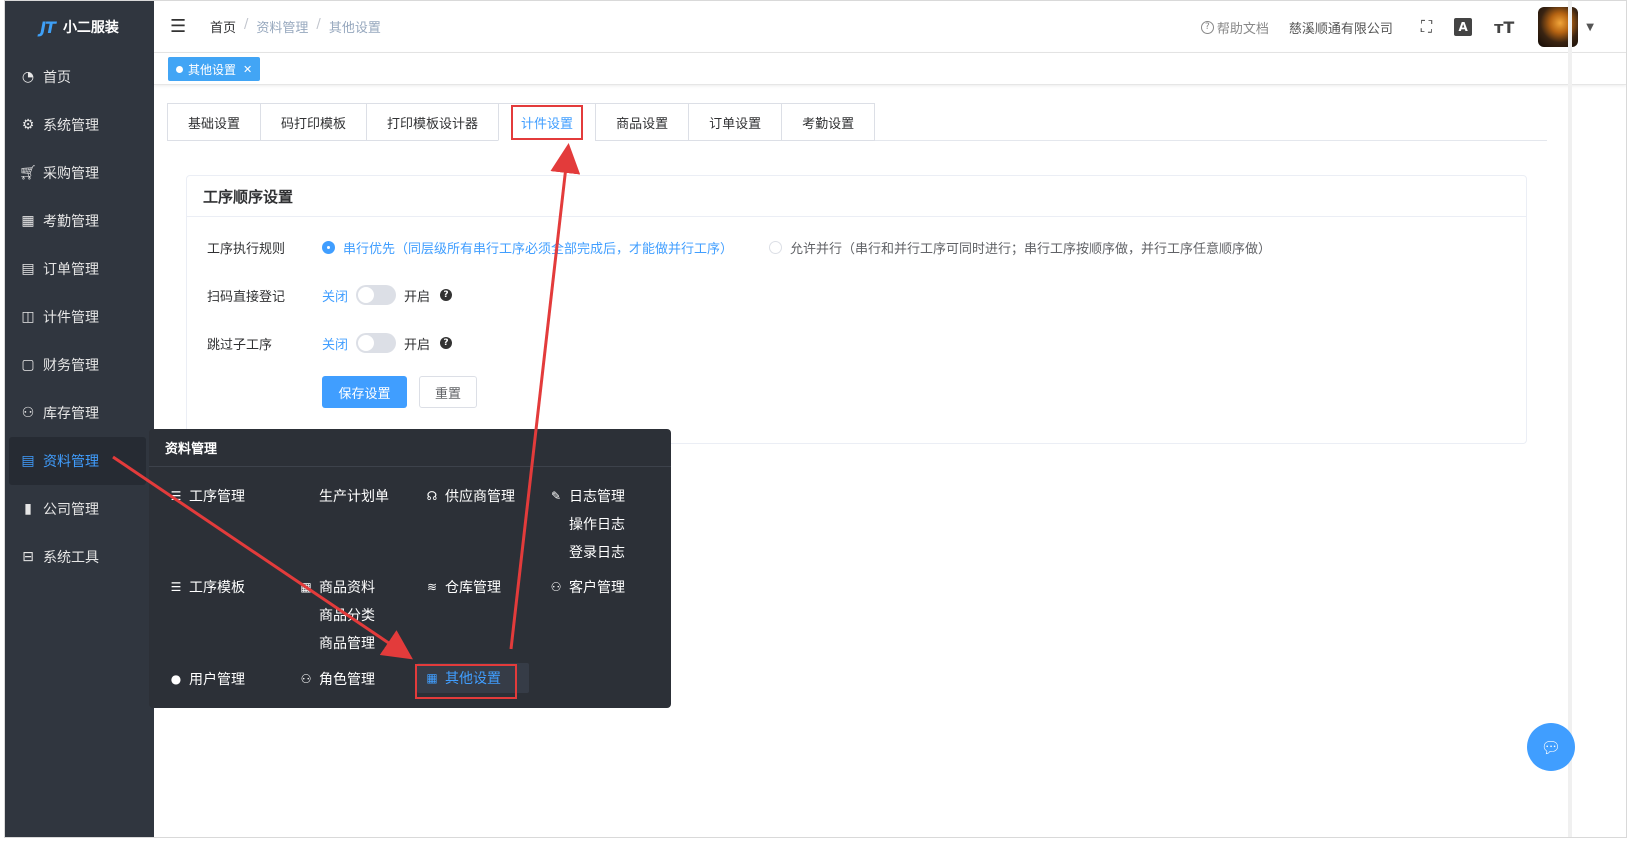  What do you see at coordinates (417, 345) in the screenshot?
I see `switch-on-label: 开启` at bounding box center [417, 345].